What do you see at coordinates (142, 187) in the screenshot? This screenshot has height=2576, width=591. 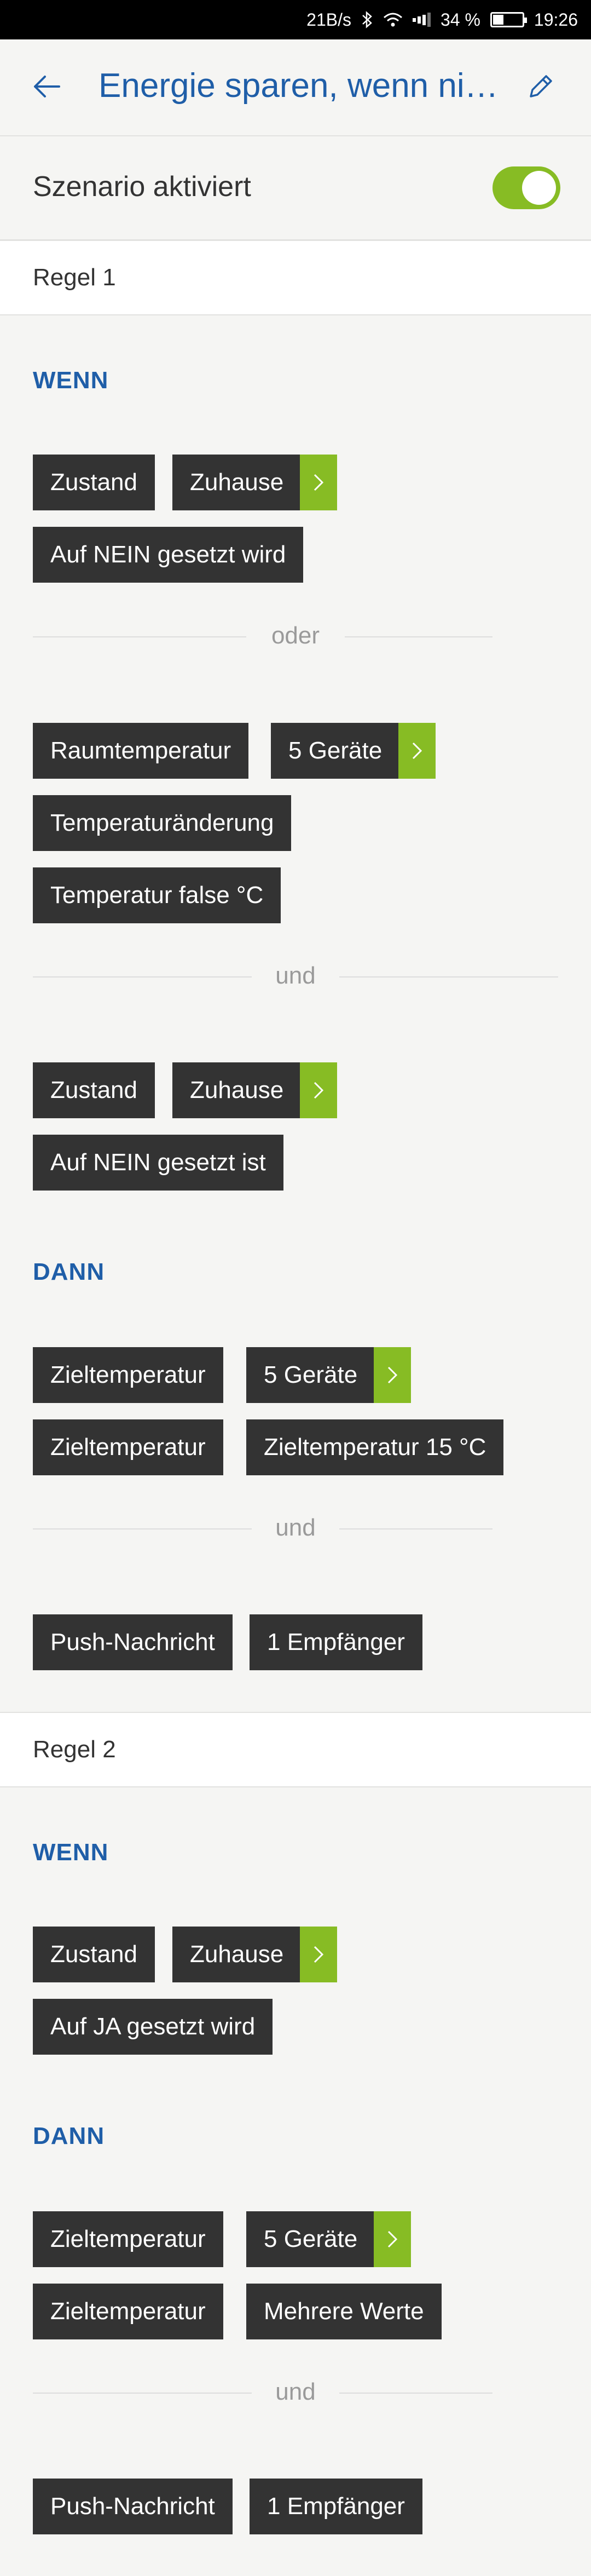 I see `scenario-label: Szenario aktiviert` at bounding box center [142, 187].